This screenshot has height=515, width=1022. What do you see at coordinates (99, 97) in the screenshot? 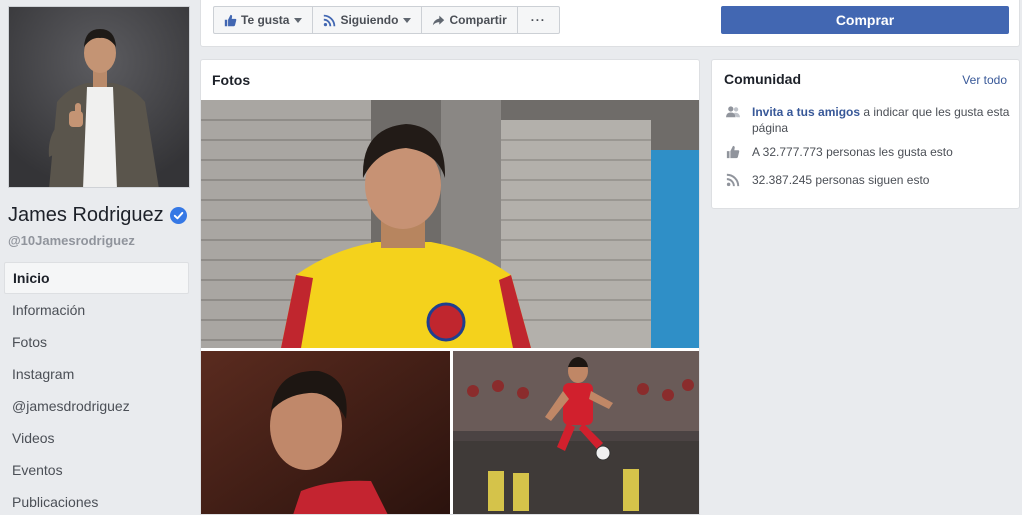
I see `profile-picture` at bounding box center [99, 97].